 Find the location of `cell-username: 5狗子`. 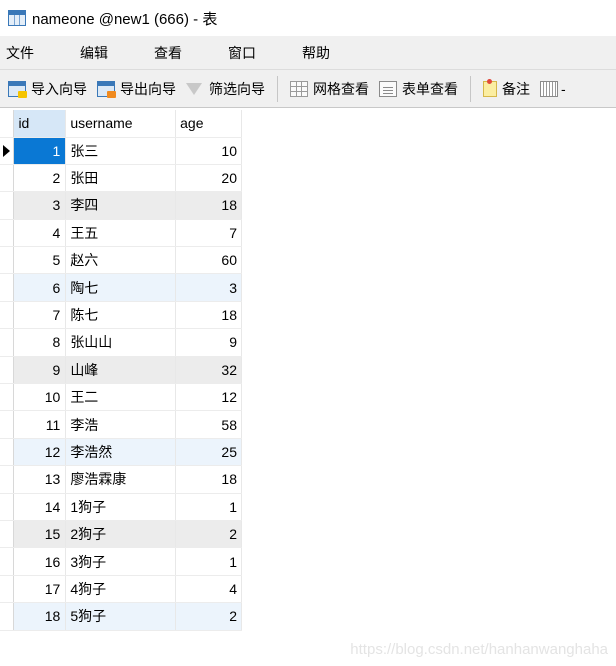

cell-username: 5狗子 is located at coordinates (121, 616).